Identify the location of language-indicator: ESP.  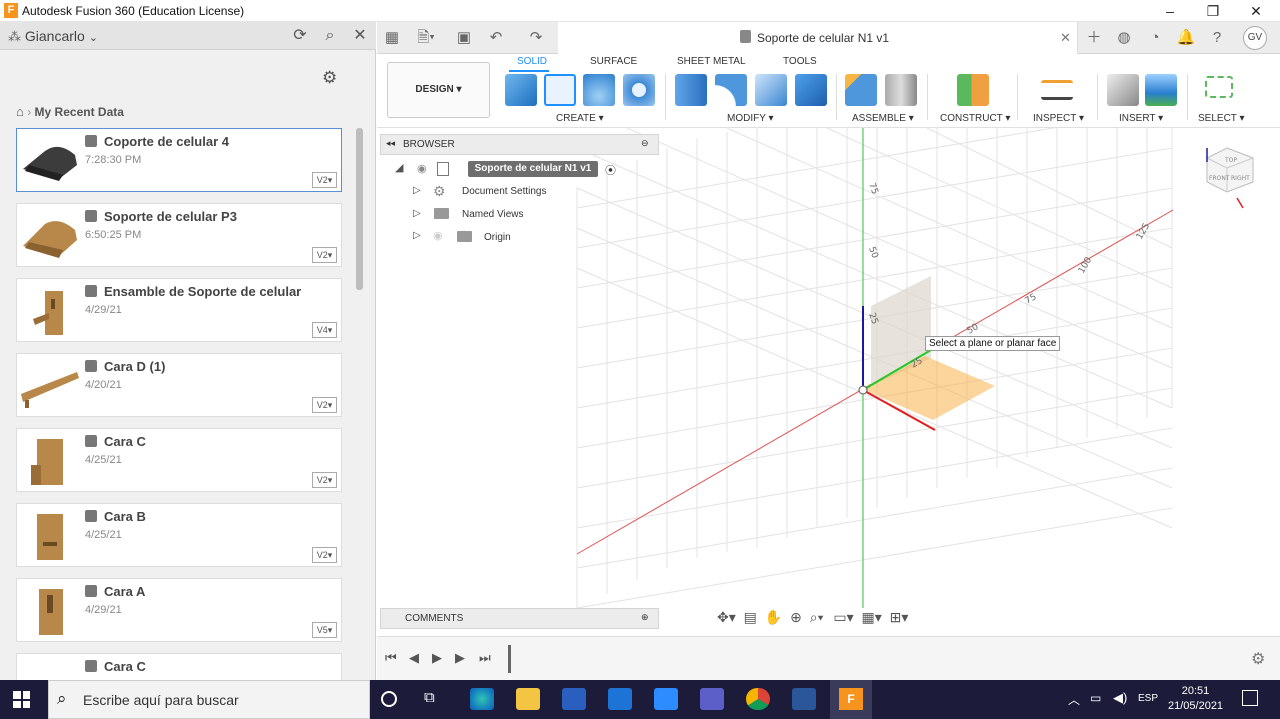
(1148, 698).